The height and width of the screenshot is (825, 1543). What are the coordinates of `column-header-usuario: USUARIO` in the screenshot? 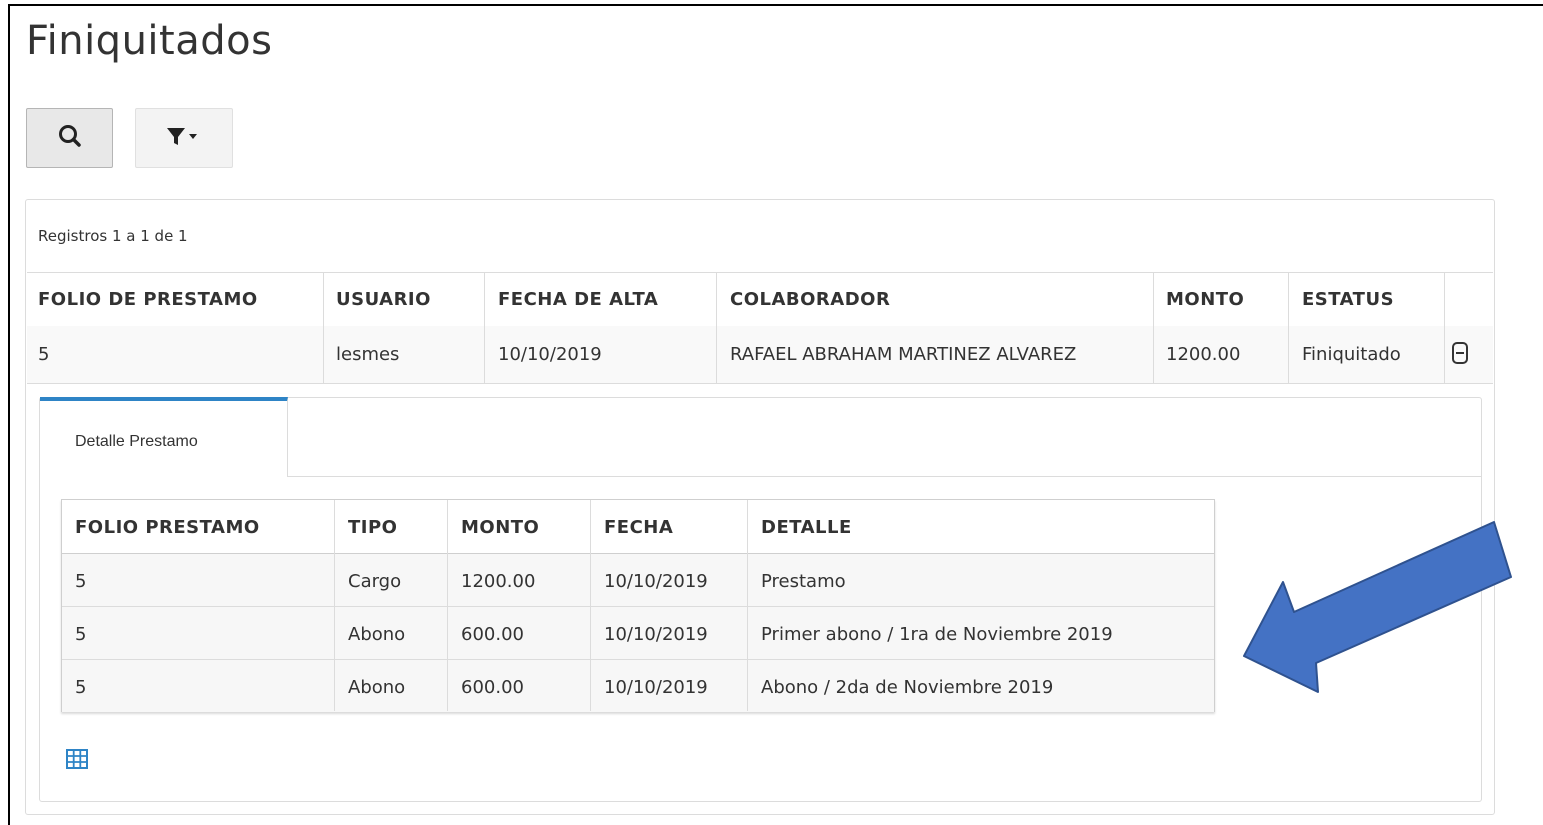 It's located at (383, 299).